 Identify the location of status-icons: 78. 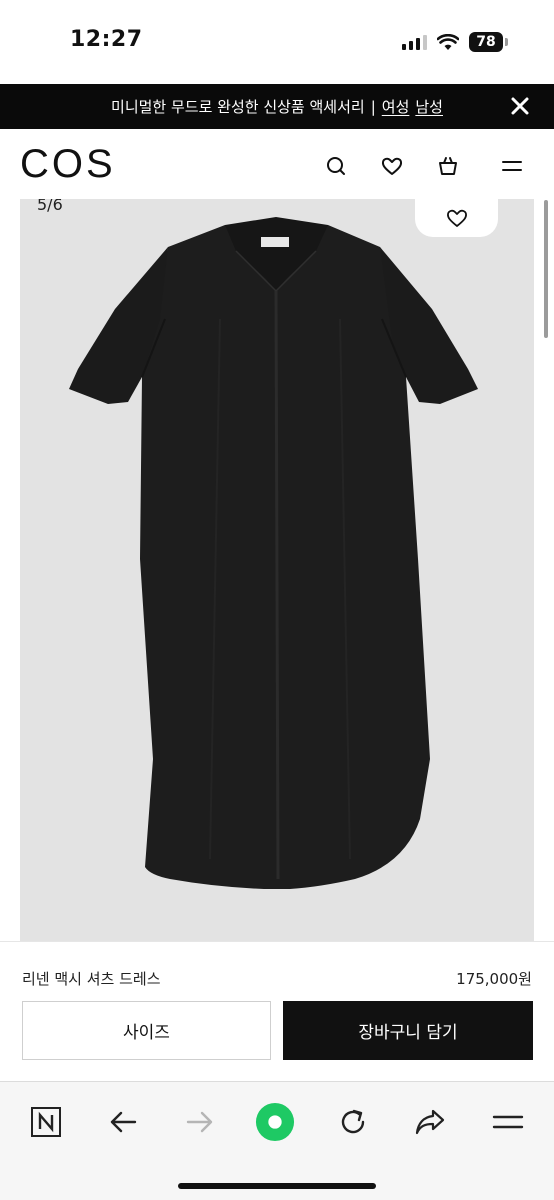
(455, 42).